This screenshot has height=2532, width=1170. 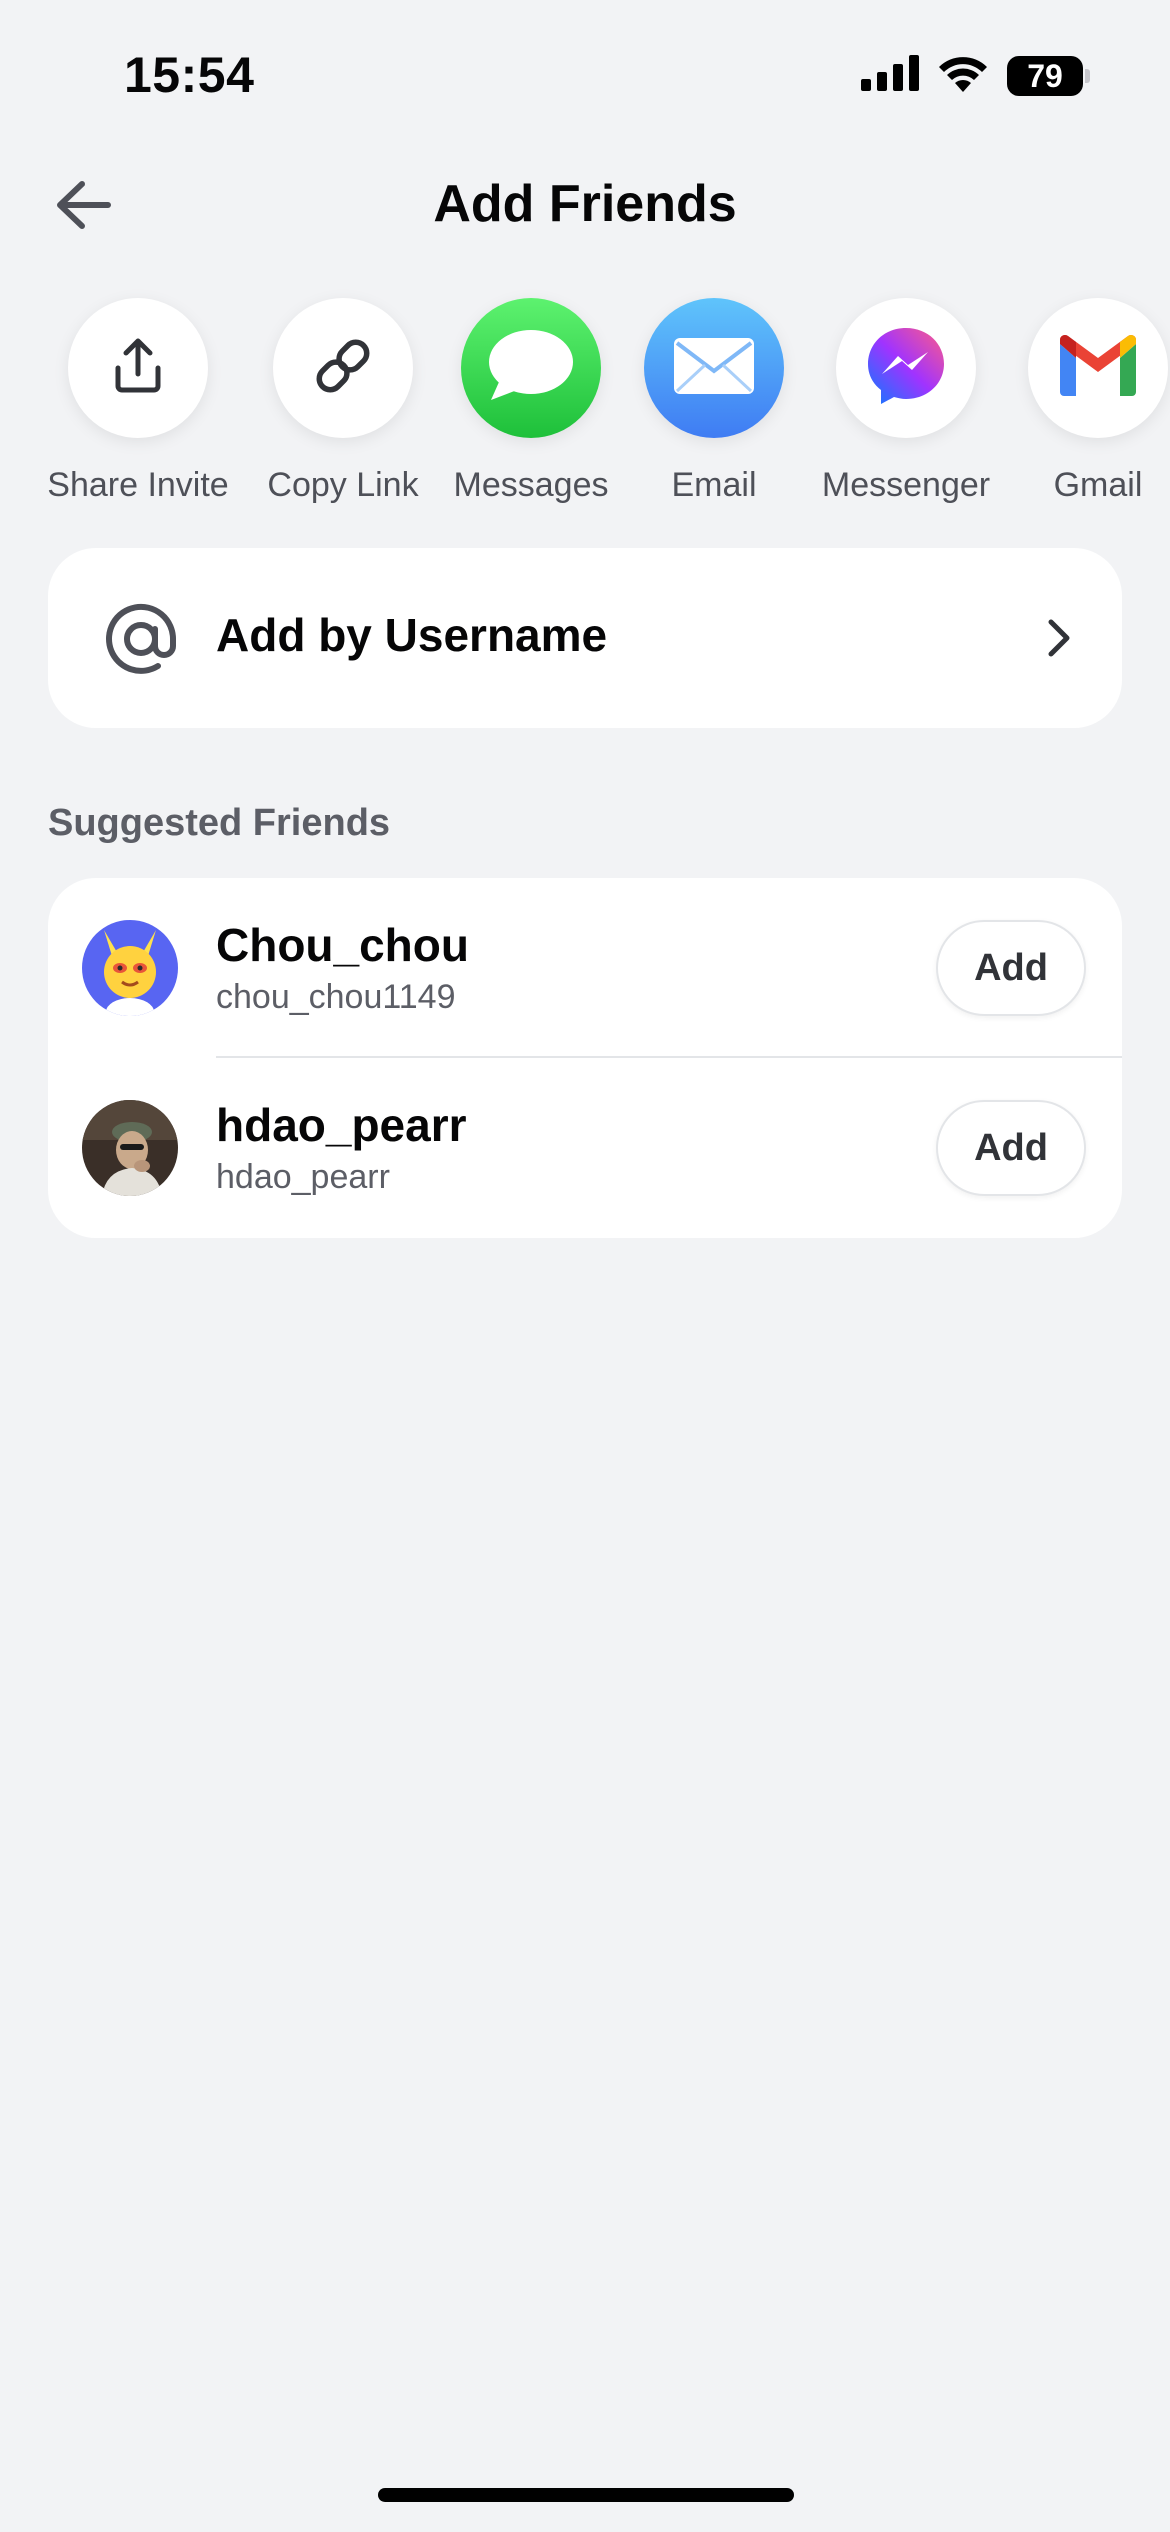 I want to click on at-icon, so click(x=141, y=639).